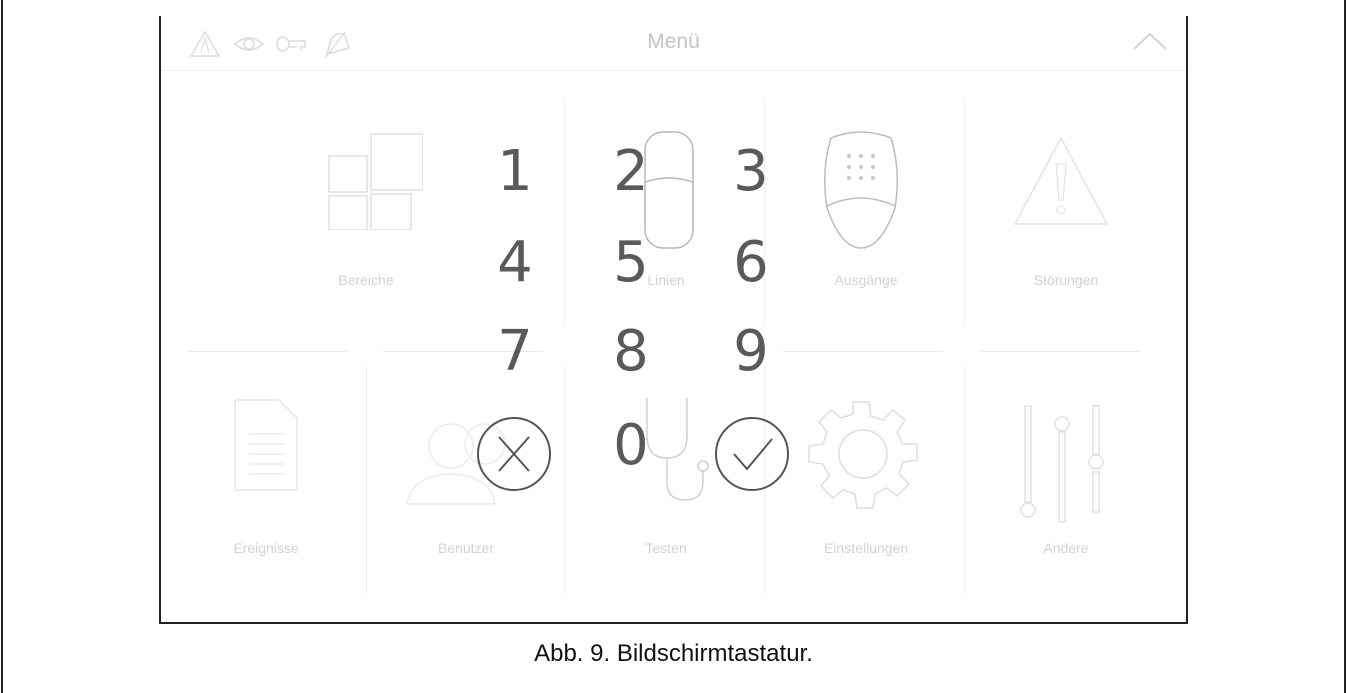 The height and width of the screenshot is (693, 1347). I want to click on tile-label: Testen, so click(666, 548).